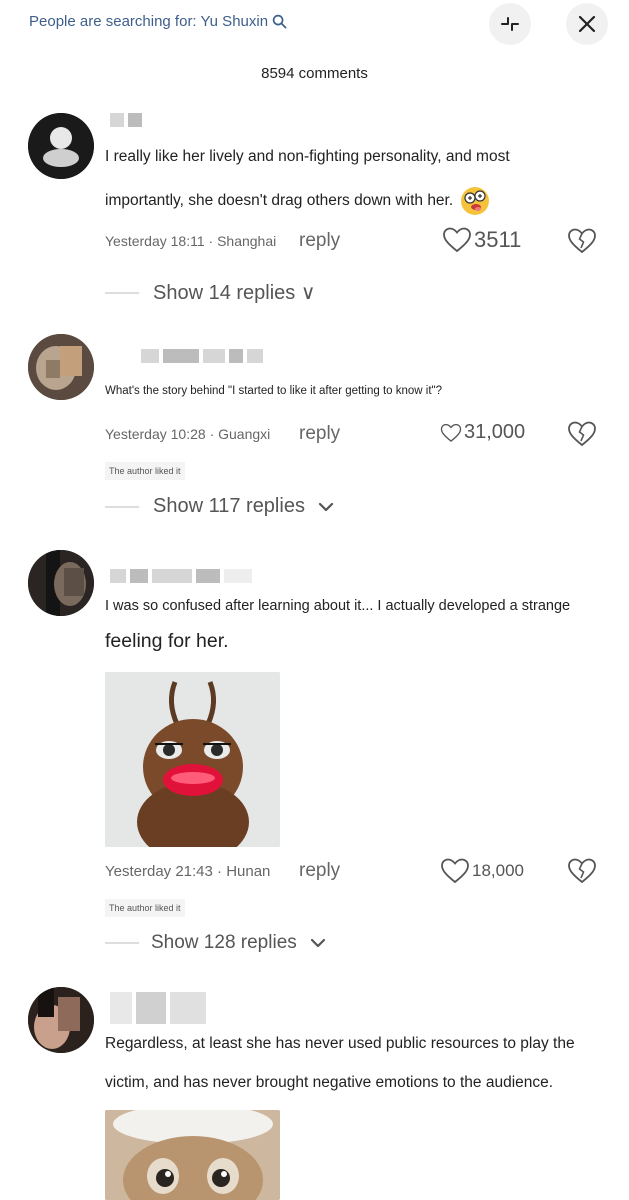  I want to click on comment-meta: Yesterday 21:43 · Hunan, so click(188, 871).